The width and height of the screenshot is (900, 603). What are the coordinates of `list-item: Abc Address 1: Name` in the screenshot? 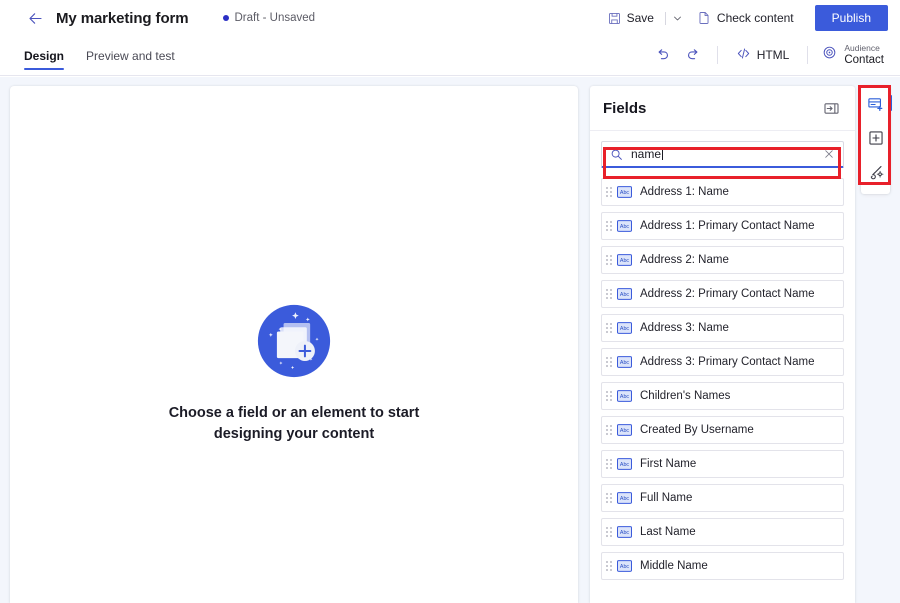 It's located at (722, 192).